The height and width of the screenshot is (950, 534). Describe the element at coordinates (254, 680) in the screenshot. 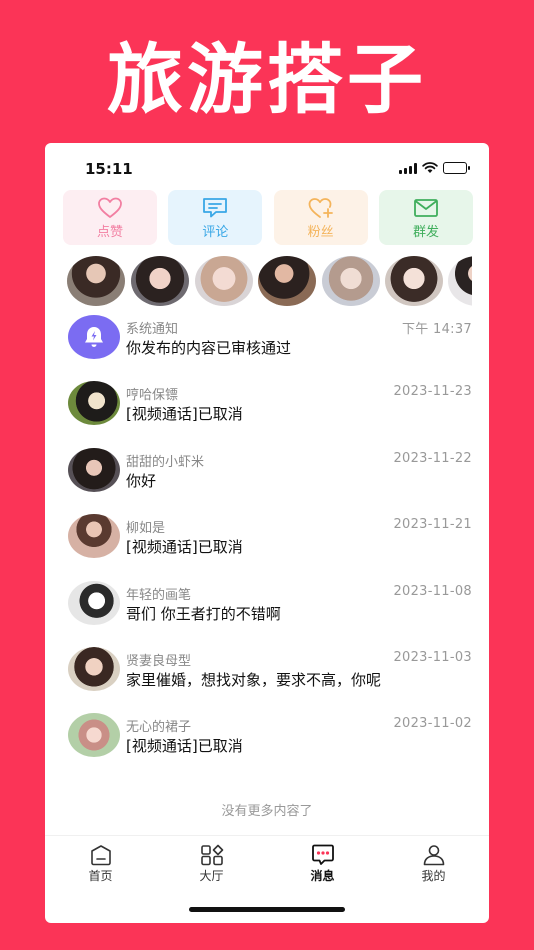

I see `message-preview: 家里催婚，想找对象，要求不高，你呢` at that location.